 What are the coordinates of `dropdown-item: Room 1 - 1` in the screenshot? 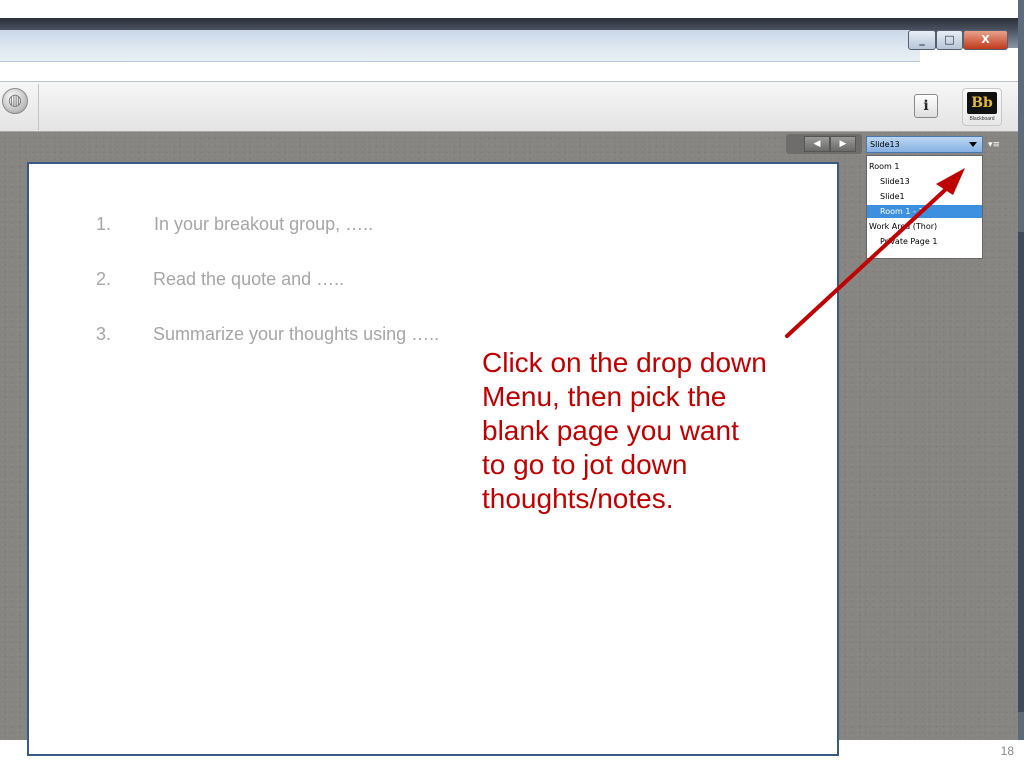 It's located at (924, 211).